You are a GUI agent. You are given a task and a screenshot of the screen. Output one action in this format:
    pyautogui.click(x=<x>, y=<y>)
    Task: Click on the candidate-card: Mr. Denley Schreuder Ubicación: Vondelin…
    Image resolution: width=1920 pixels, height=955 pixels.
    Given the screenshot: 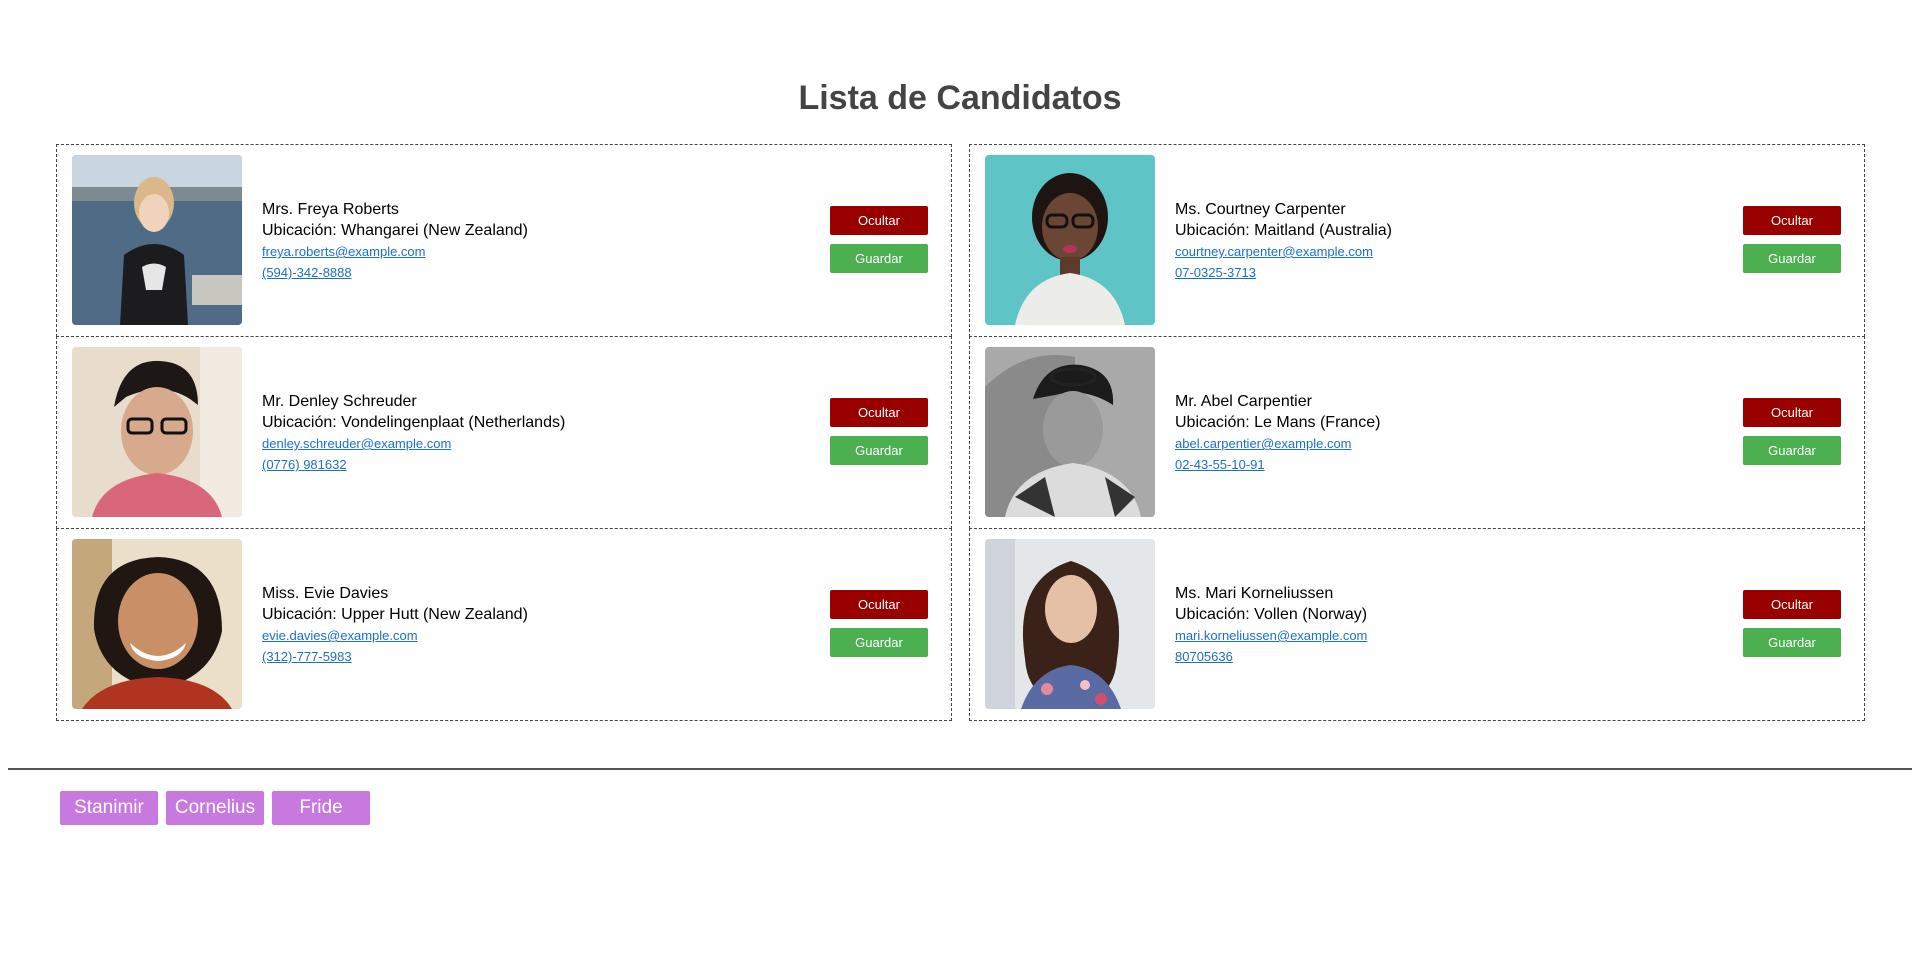 What is the action you would take?
    pyautogui.click(x=504, y=432)
    